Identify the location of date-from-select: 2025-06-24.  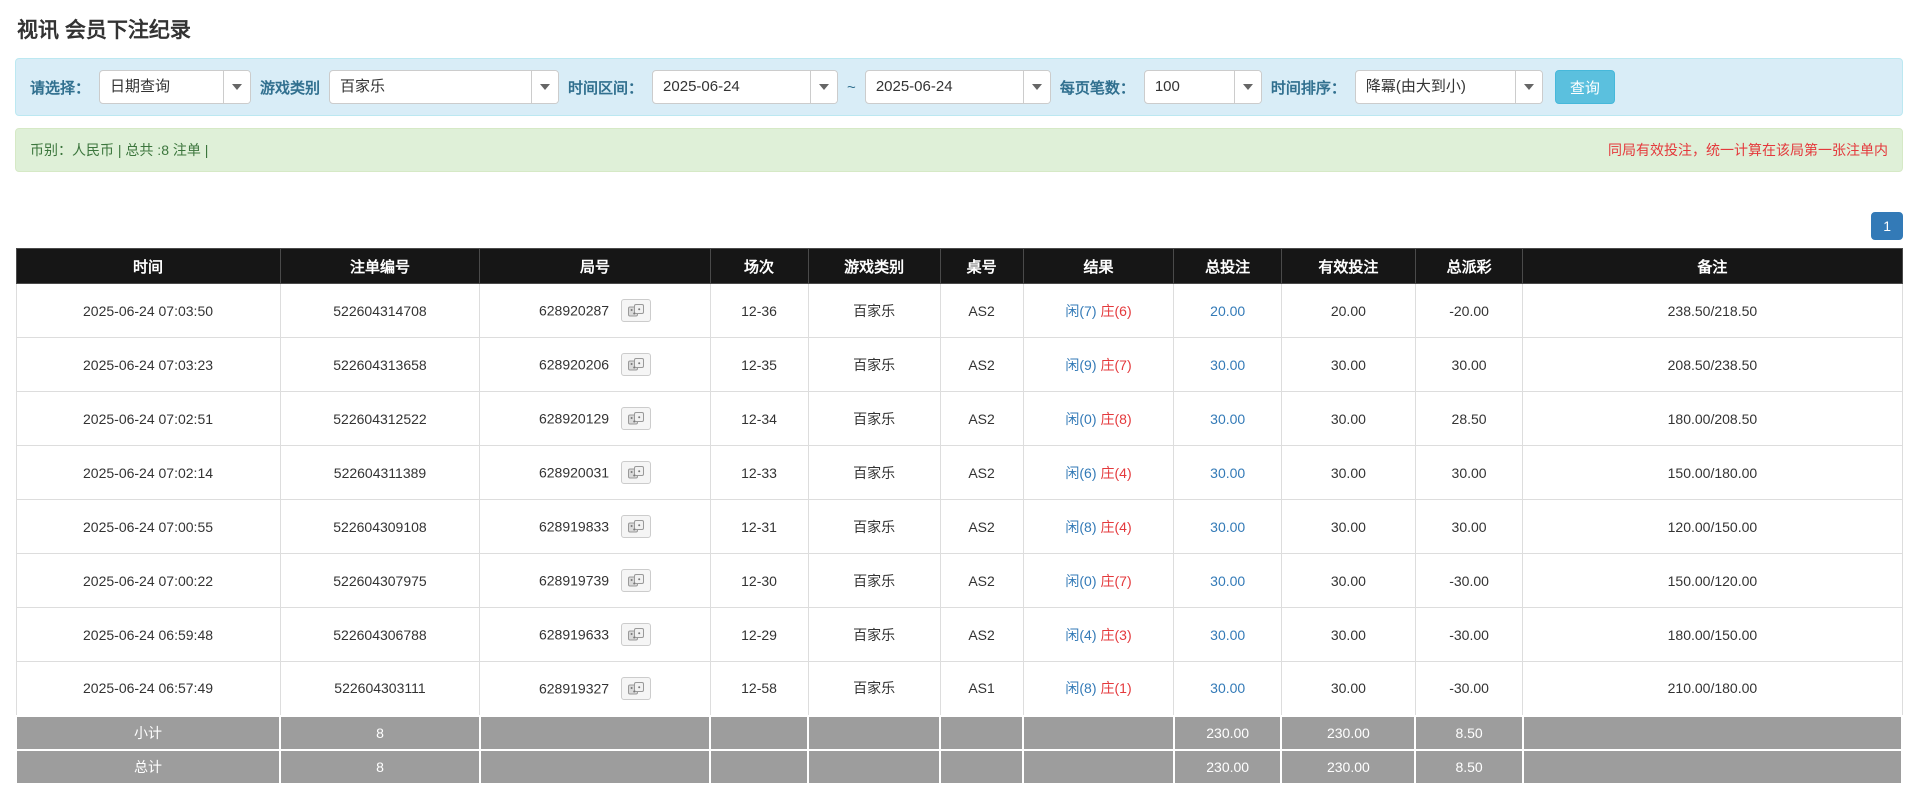
(745, 87).